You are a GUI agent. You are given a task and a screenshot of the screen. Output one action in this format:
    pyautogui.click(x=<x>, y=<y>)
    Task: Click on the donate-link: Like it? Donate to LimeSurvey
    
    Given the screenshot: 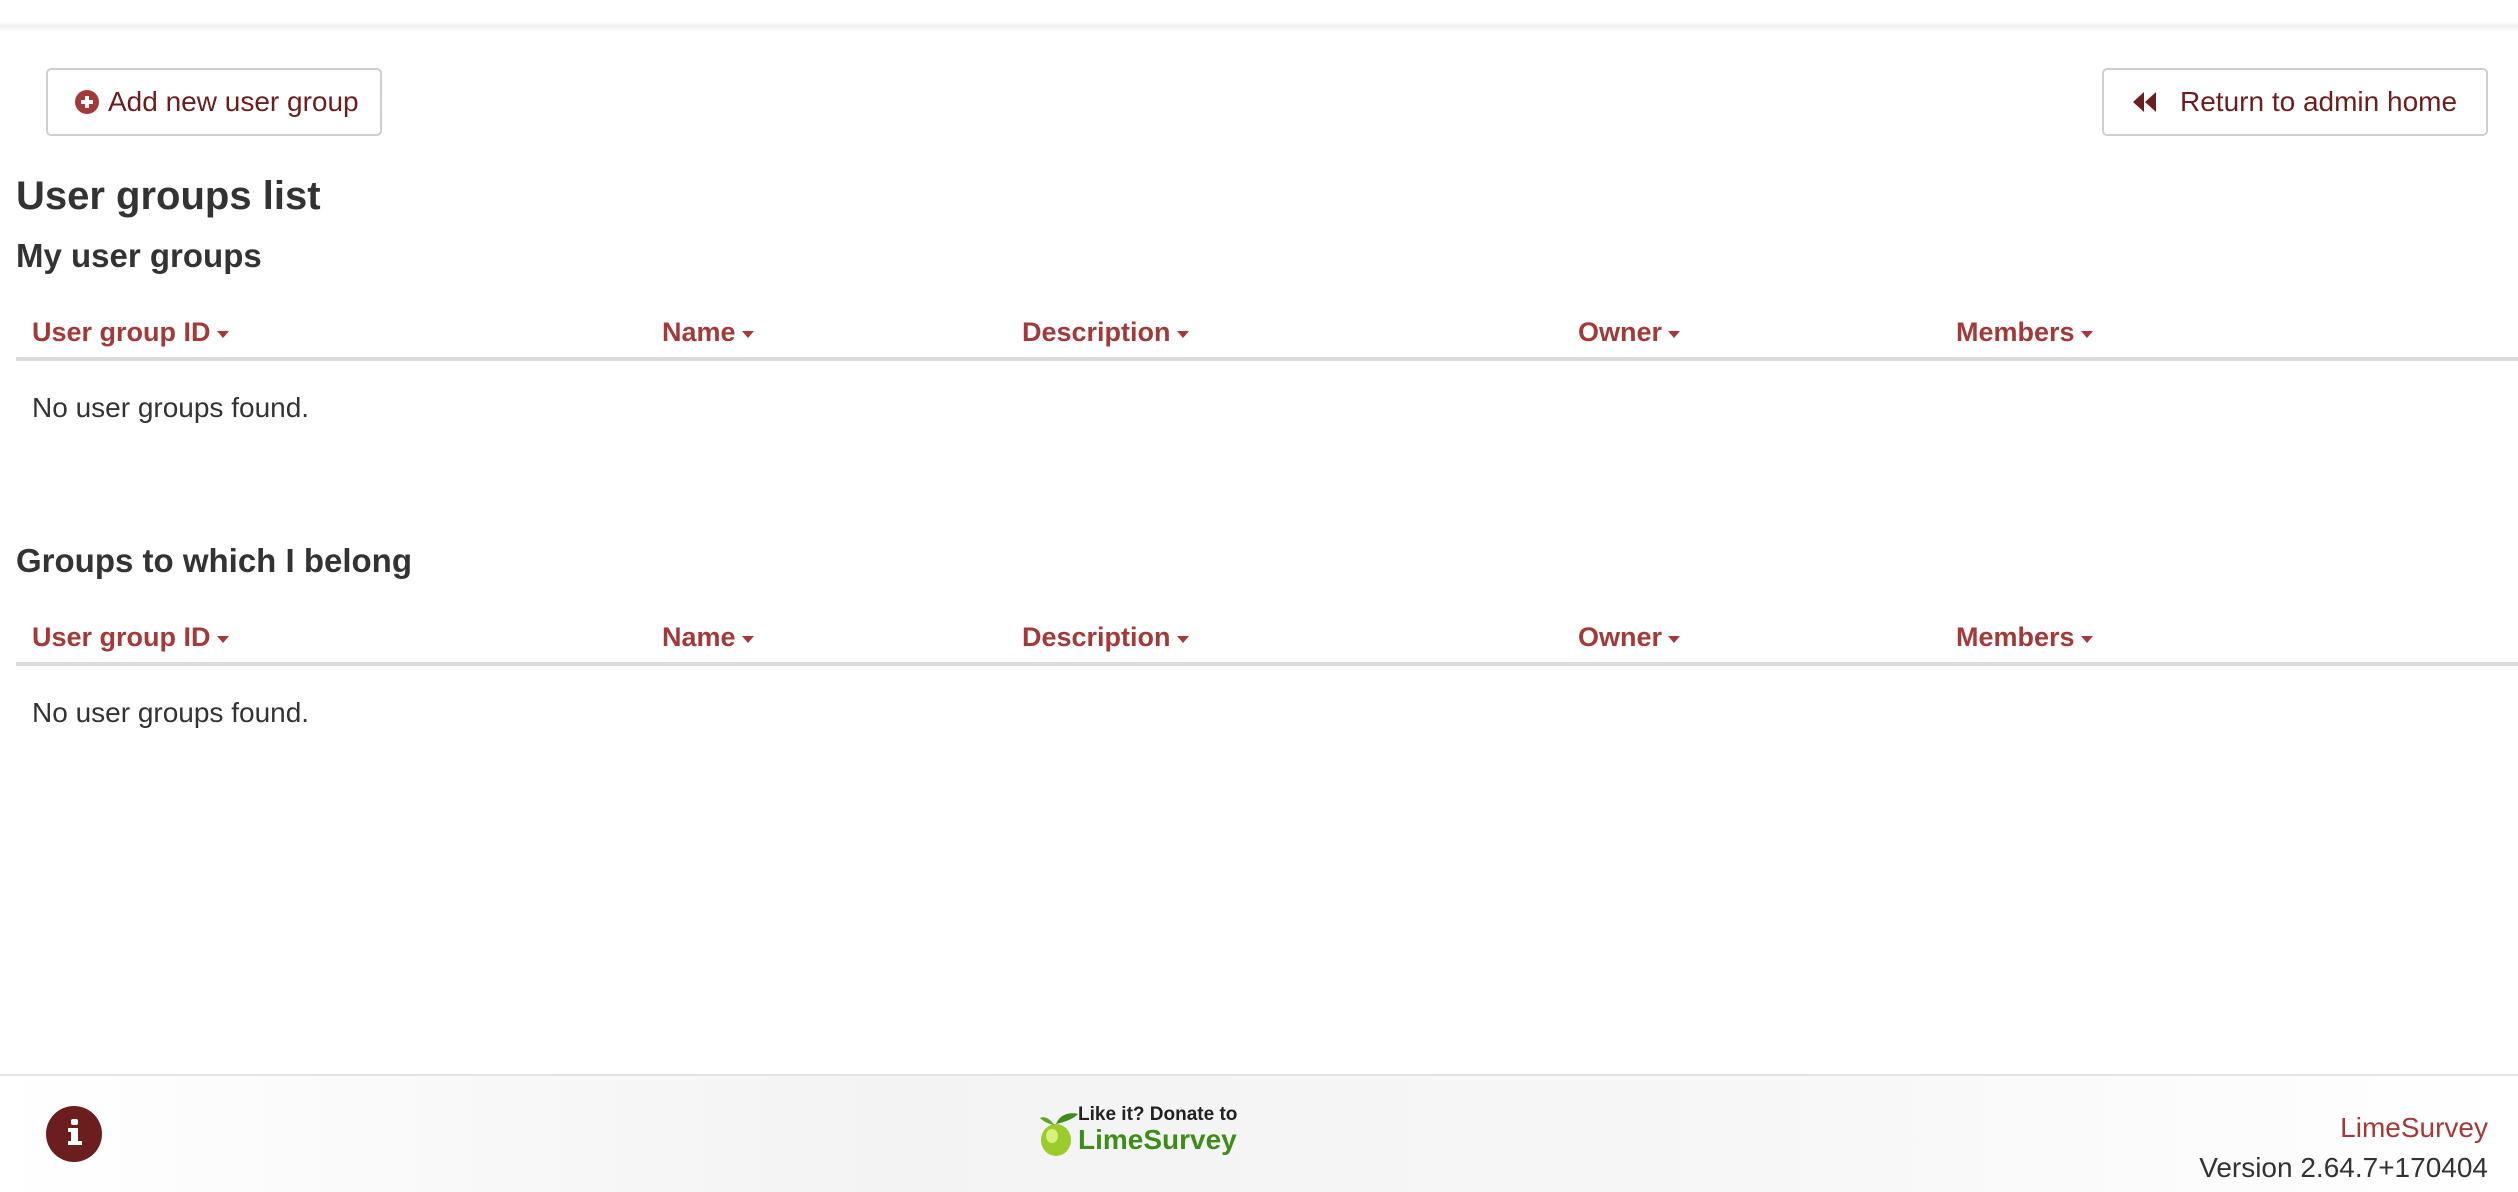 What is the action you would take?
    pyautogui.click(x=1138, y=1132)
    